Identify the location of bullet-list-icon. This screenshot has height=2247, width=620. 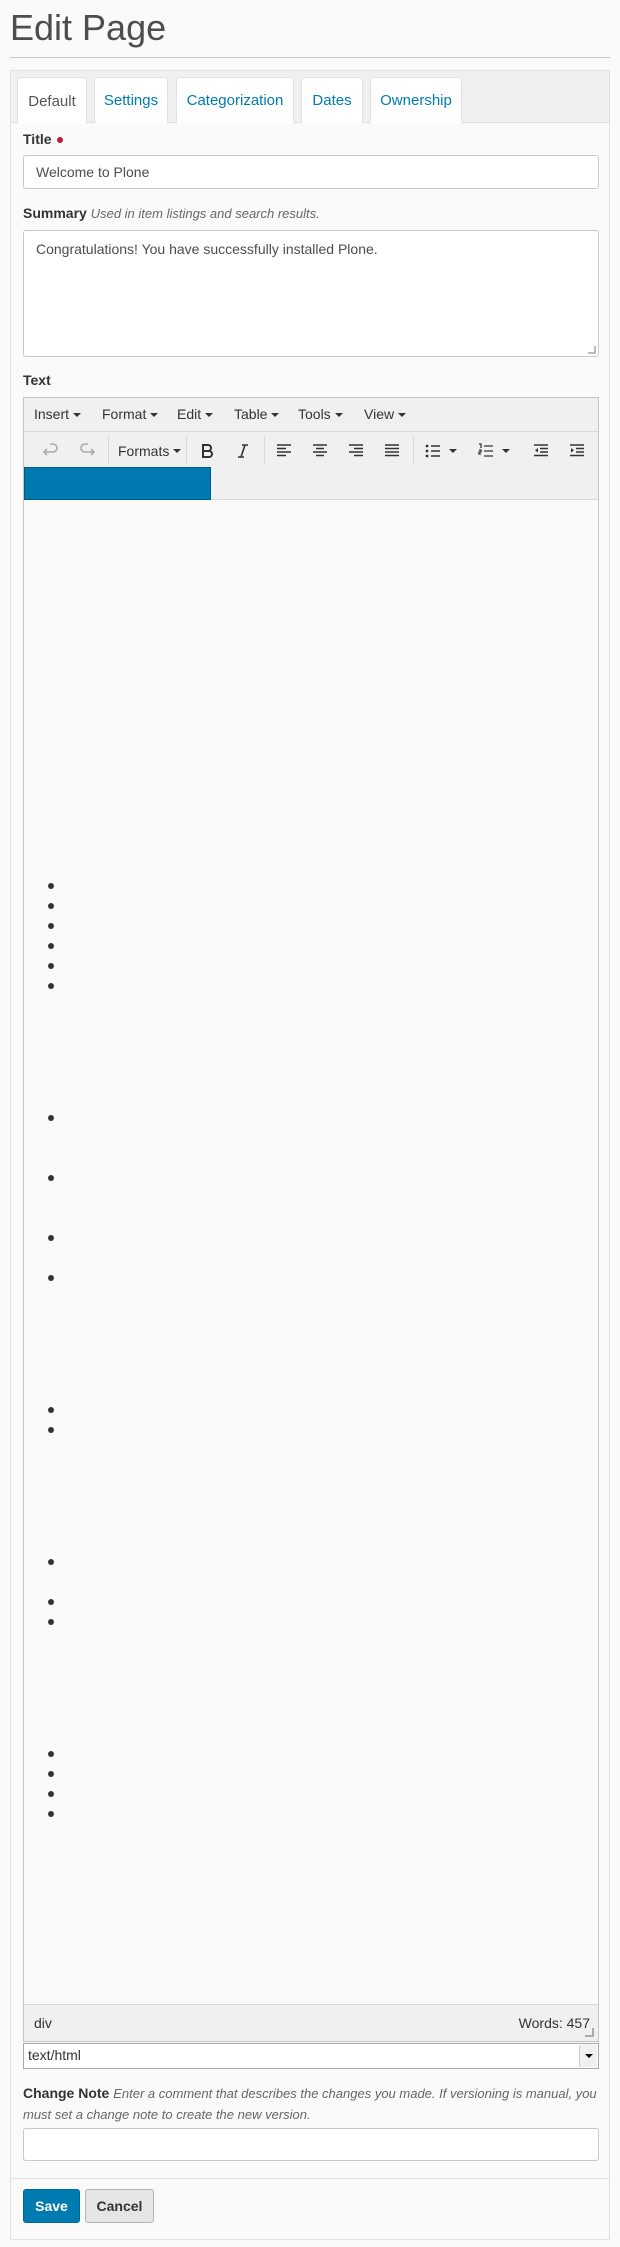
(441, 451).